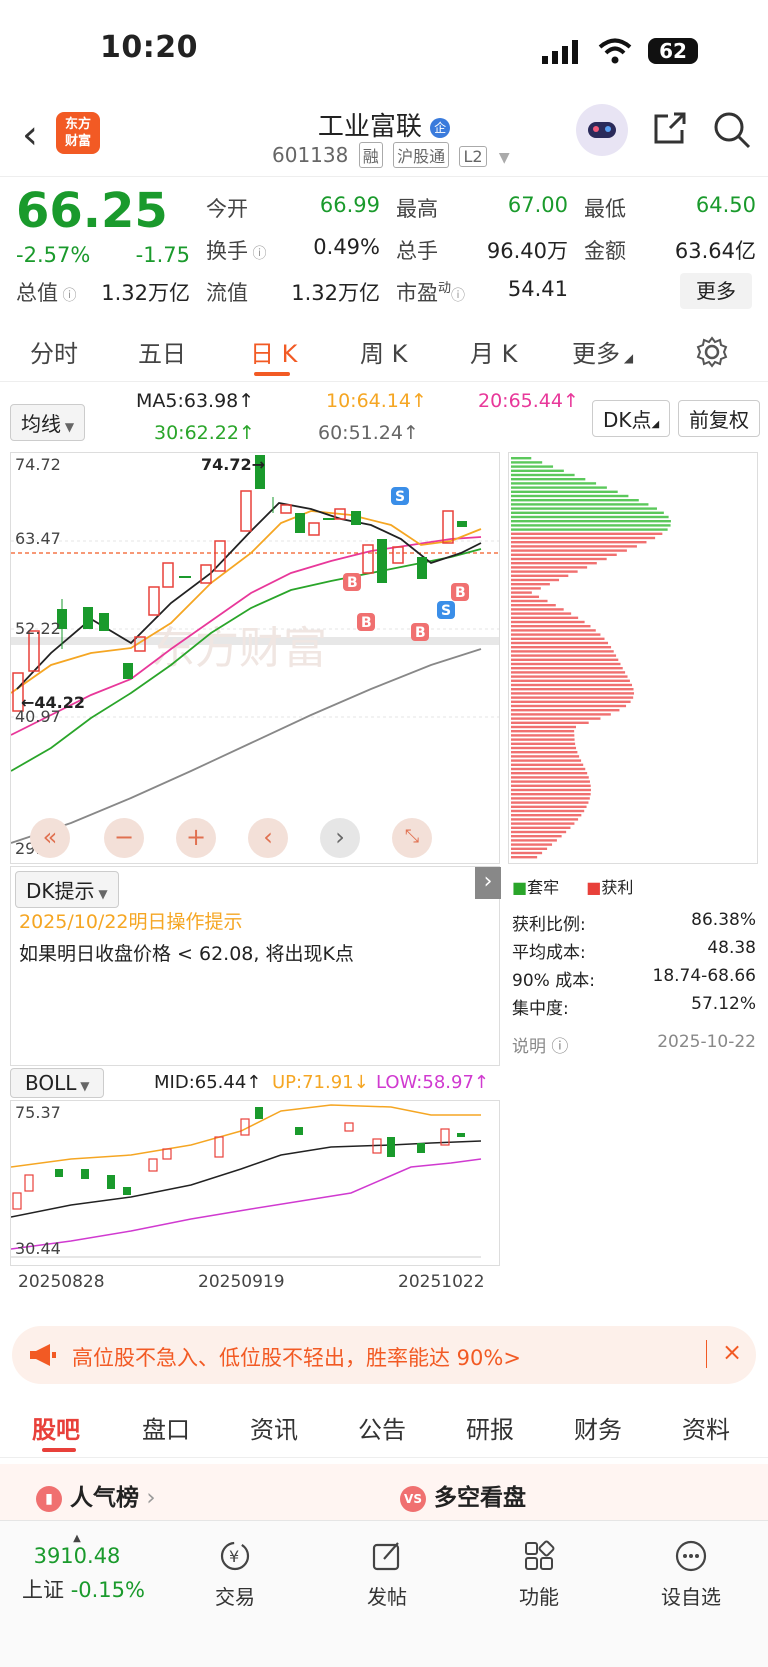 This screenshot has width=768, height=1667. I want to click on nav-functions: 功能, so click(539, 1574).